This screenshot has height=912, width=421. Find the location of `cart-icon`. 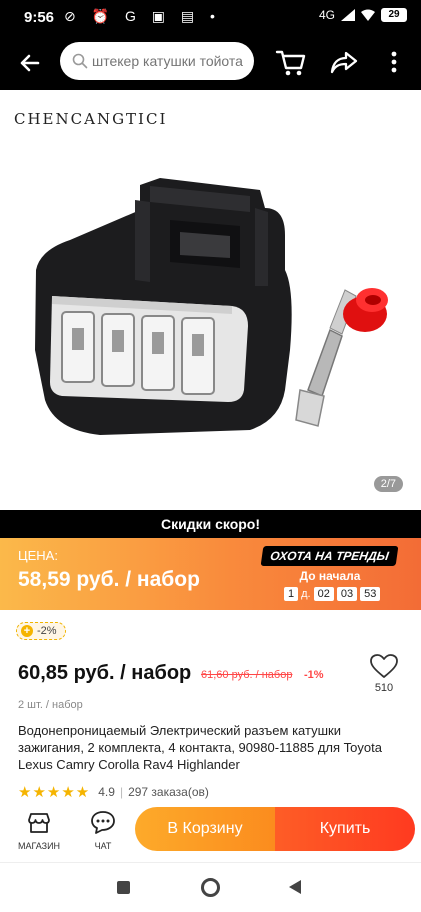

cart-icon is located at coordinates (290, 63).